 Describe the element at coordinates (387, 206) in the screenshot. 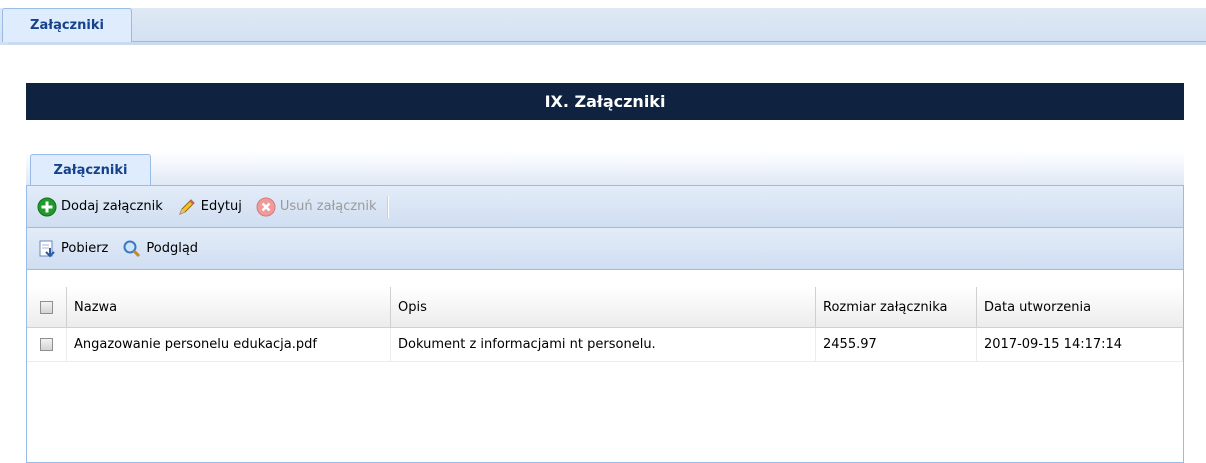

I see `toolbar-separator` at that location.